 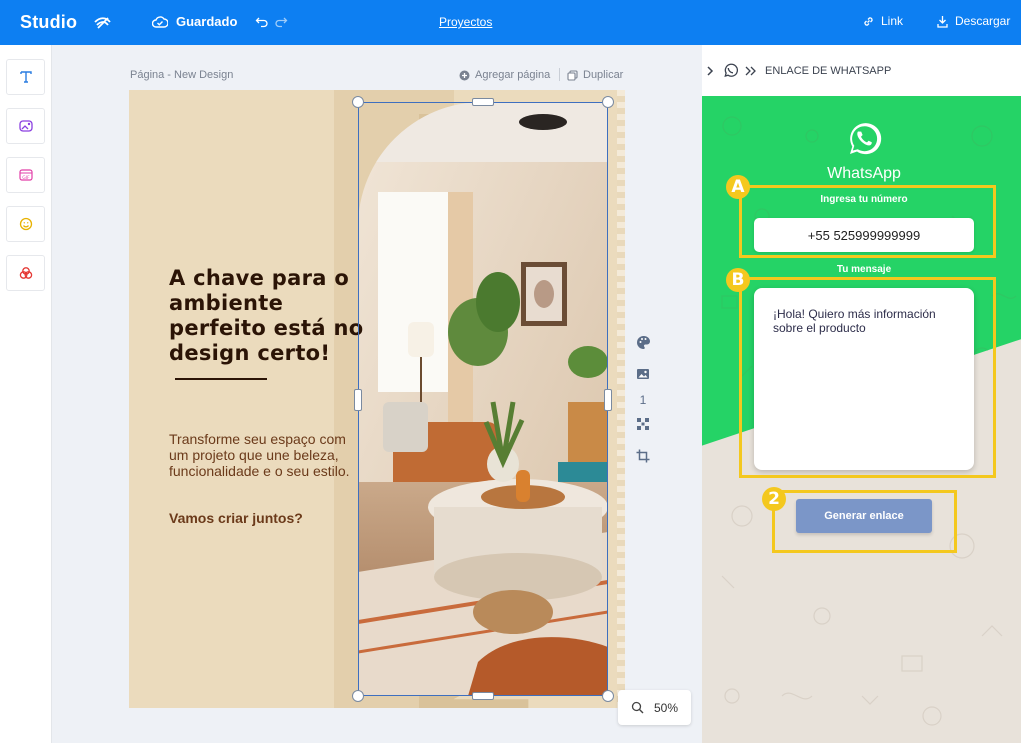 What do you see at coordinates (102, 23) in the screenshot?
I see `studio-icon` at bounding box center [102, 23].